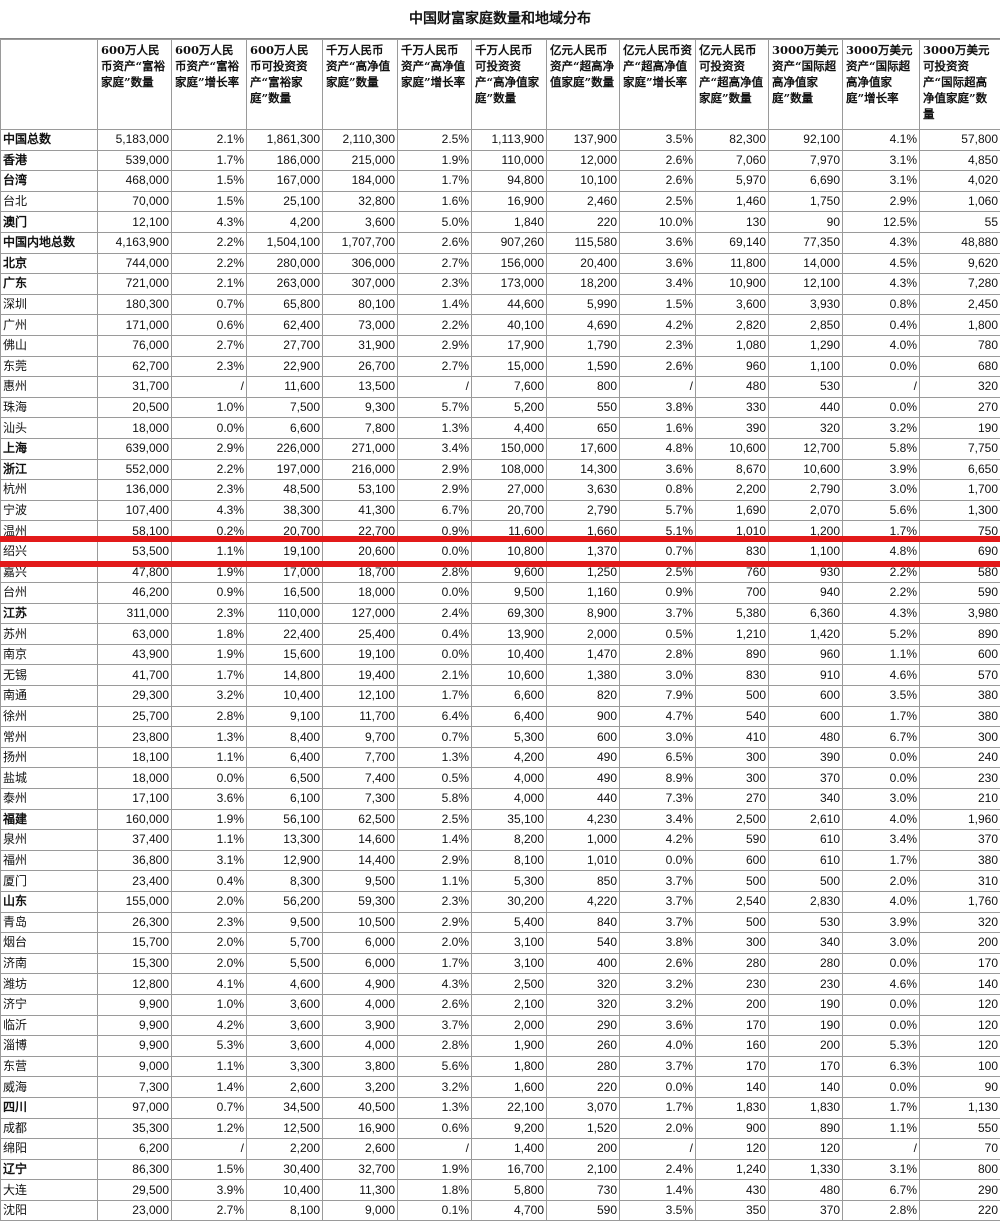 This screenshot has height=1221, width=1000. I want to click on value-cell: 2.8%, so click(435, 572).